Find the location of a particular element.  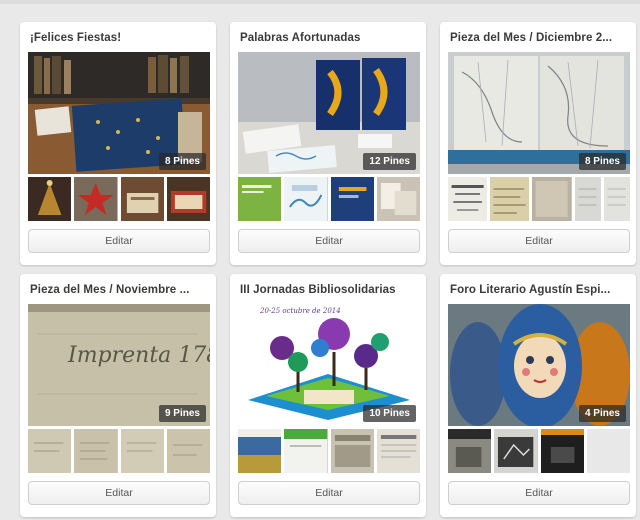

book-display-icon is located at coordinates (142, 199).